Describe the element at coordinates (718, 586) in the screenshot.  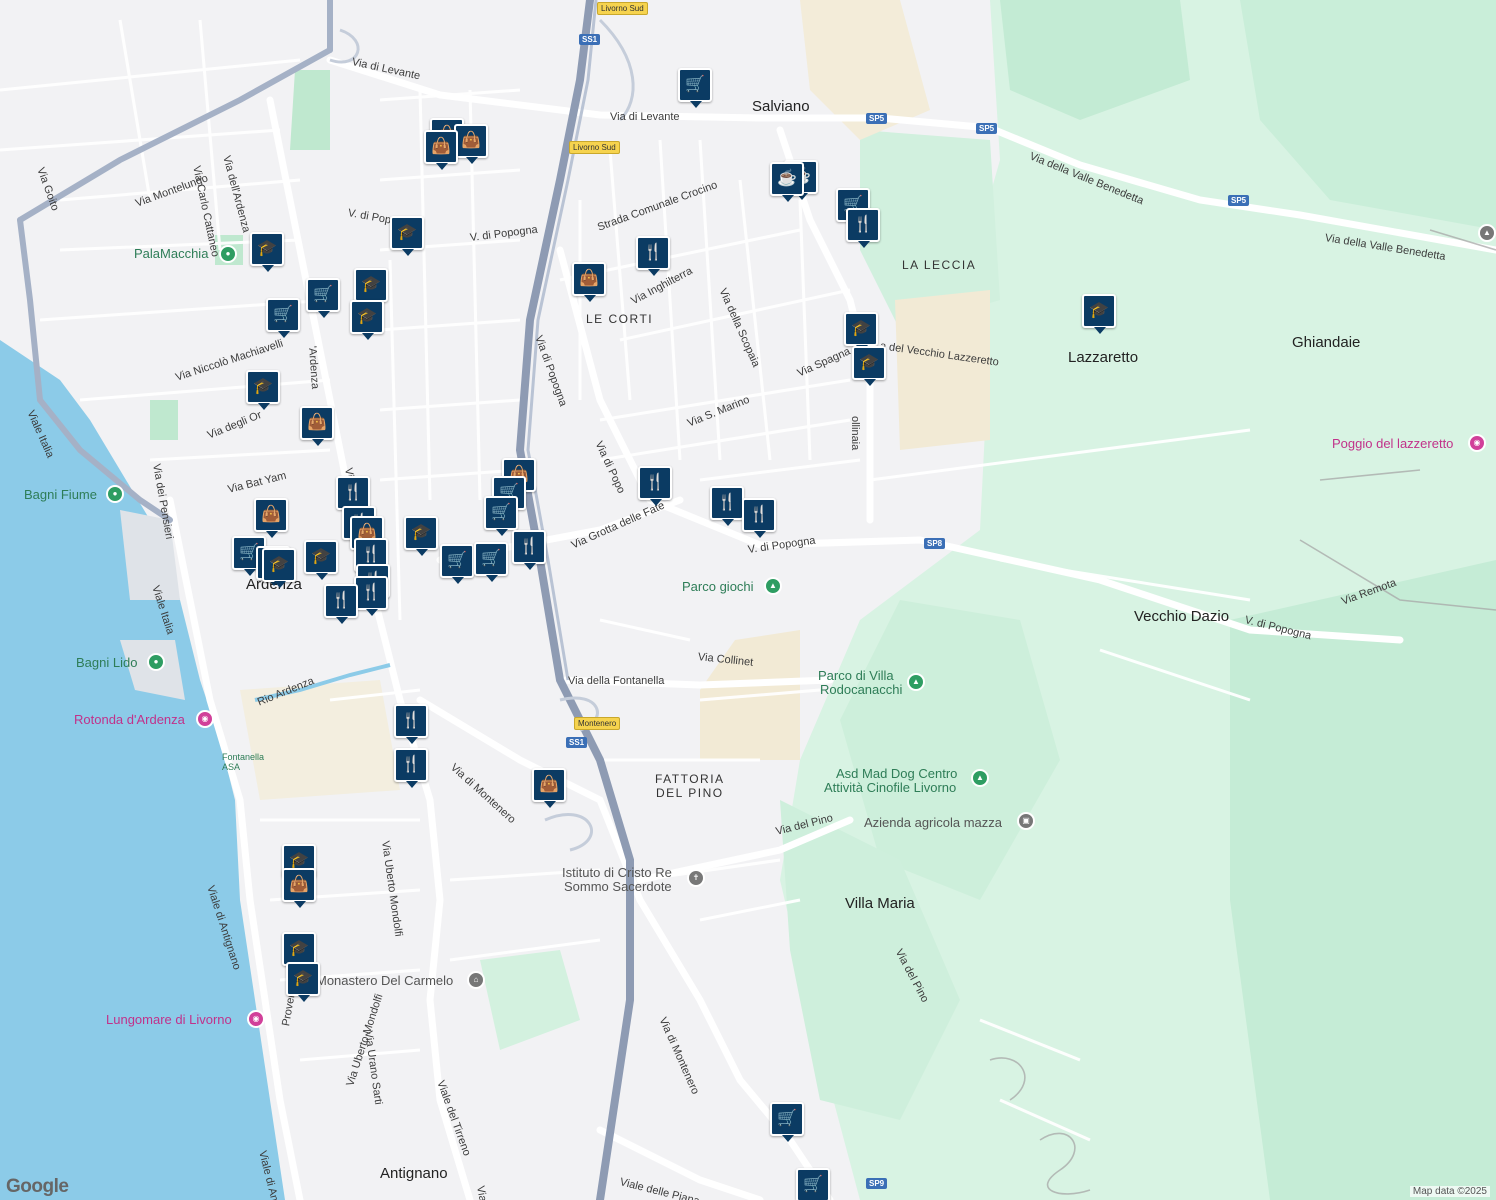
I see `poi-label-parco-giochi: Parco giochi` at that location.